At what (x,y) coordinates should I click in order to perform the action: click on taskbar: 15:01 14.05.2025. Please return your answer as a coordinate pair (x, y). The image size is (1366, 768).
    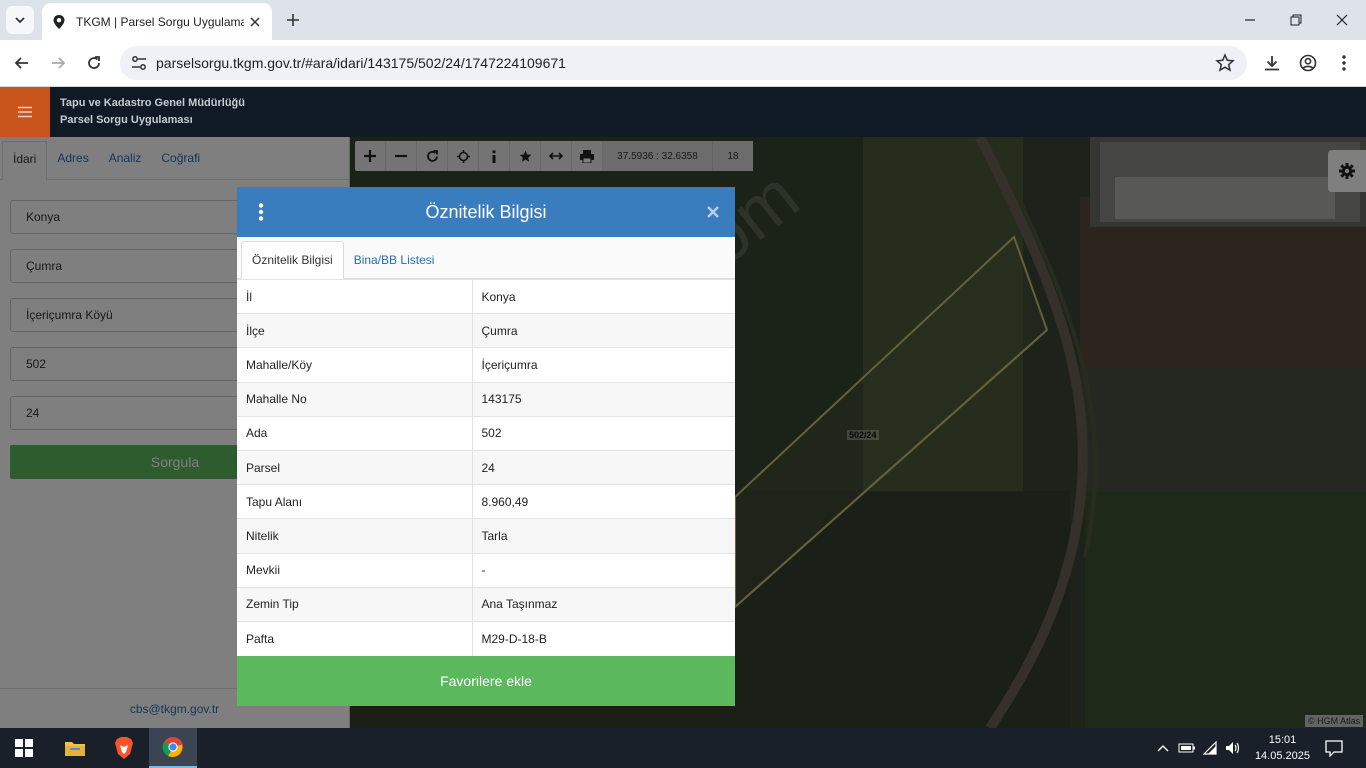
    Looking at the image, I should click on (683, 748).